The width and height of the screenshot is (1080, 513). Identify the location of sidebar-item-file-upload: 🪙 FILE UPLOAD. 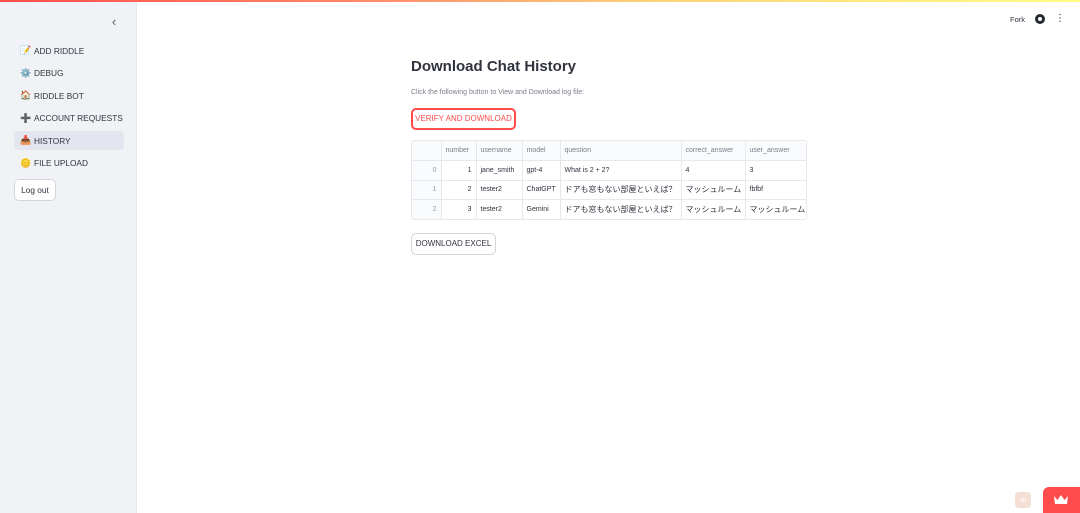
(69, 163).